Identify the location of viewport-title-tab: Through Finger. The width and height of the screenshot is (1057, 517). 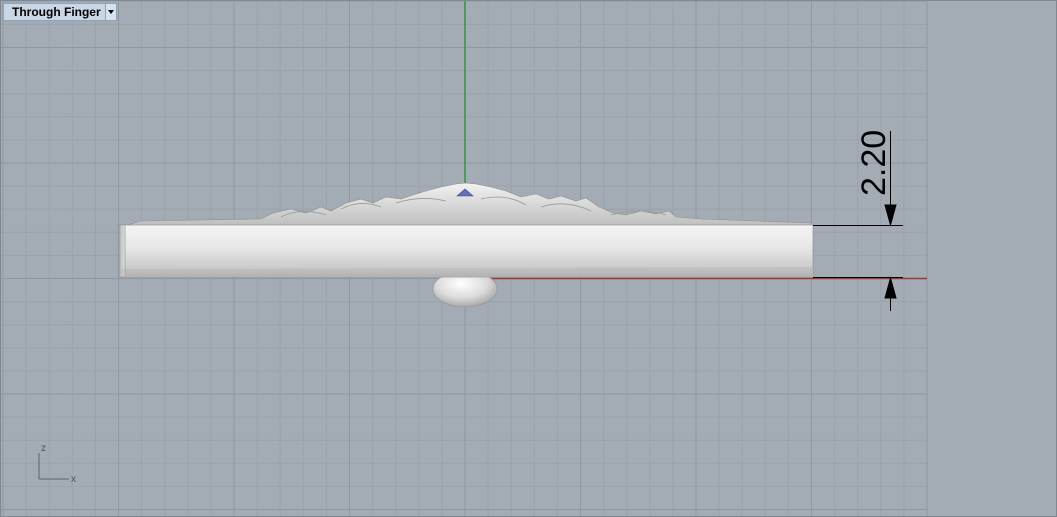
(60, 12).